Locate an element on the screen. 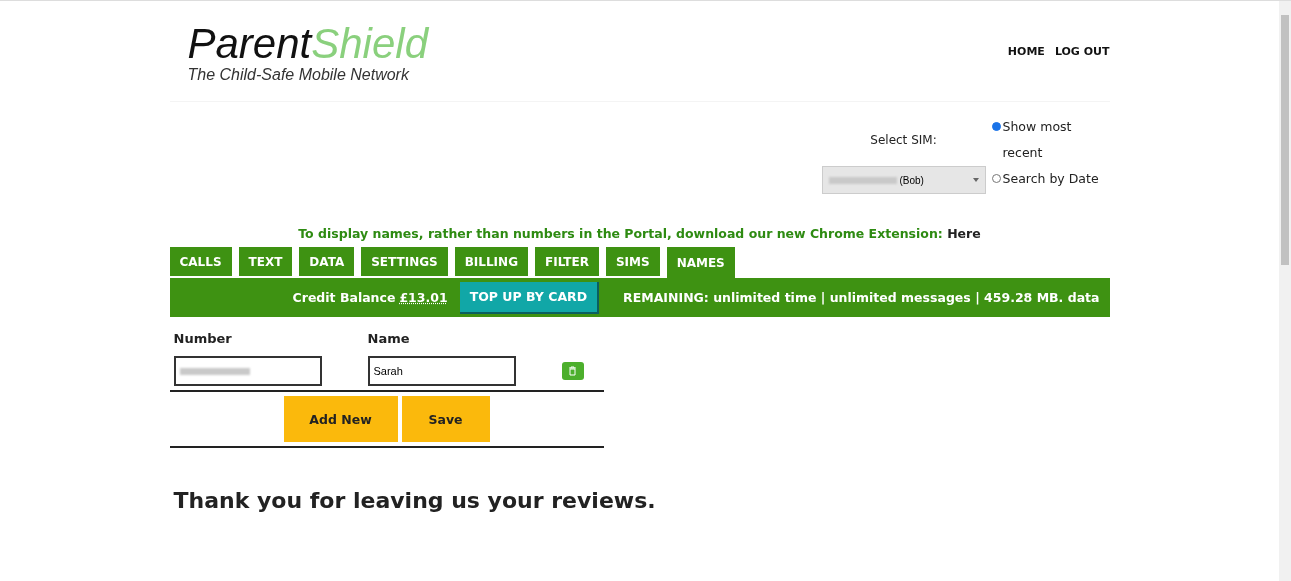 The width and height of the screenshot is (1291, 581). add-new-button: Add New is located at coordinates (340, 419).